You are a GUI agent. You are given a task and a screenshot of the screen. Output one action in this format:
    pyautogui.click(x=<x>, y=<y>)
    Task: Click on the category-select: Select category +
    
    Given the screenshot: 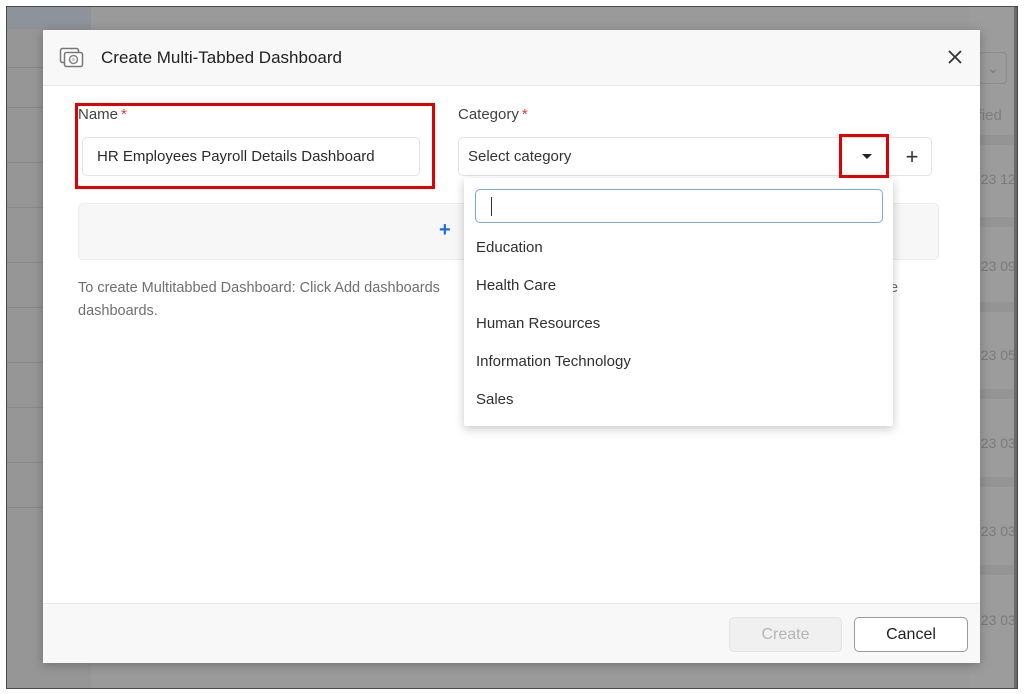 What is the action you would take?
    pyautogui.click(x=695, y=156)
    